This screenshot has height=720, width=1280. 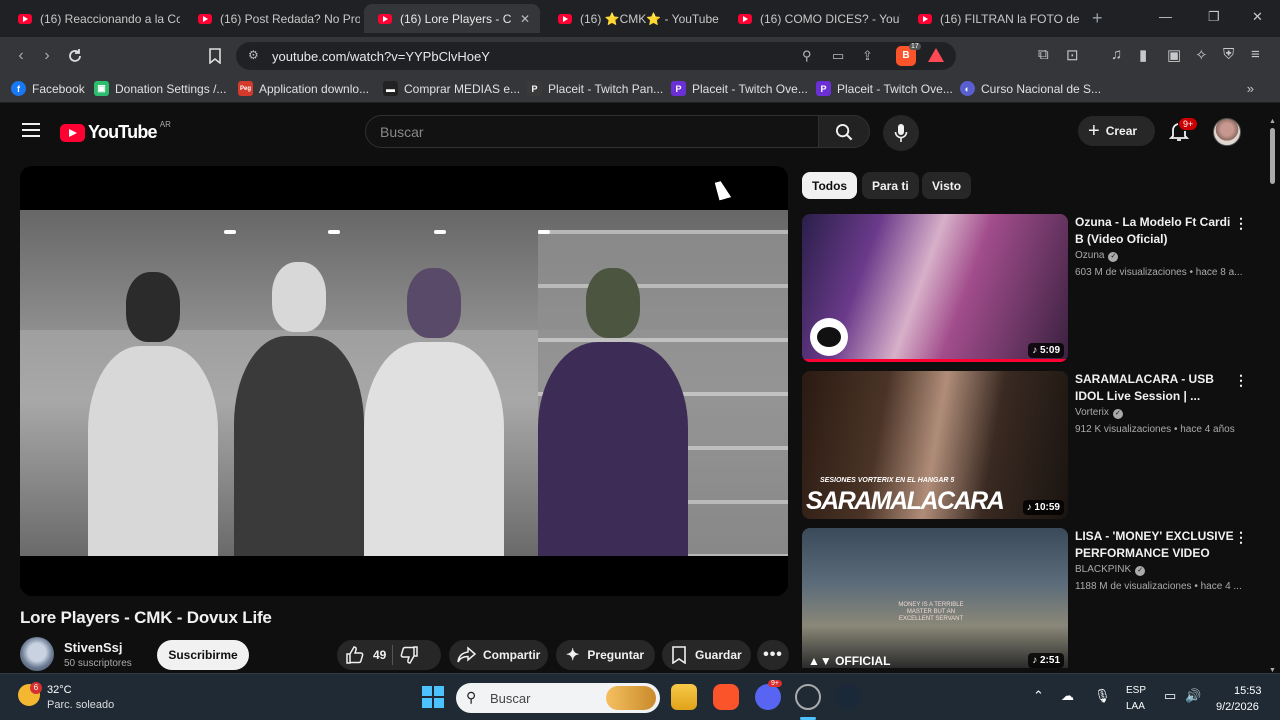 I want to click on chip-todos: Todos, so click(x=830, y=185).